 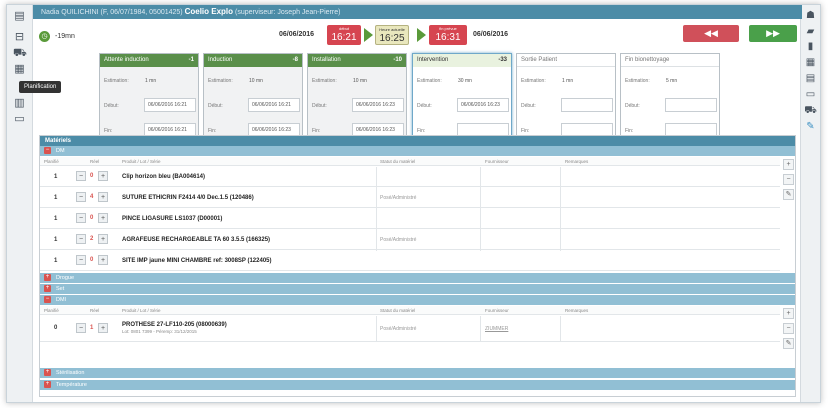 I want to click on checklist-icon: ▤, so click(x=810, y=79).